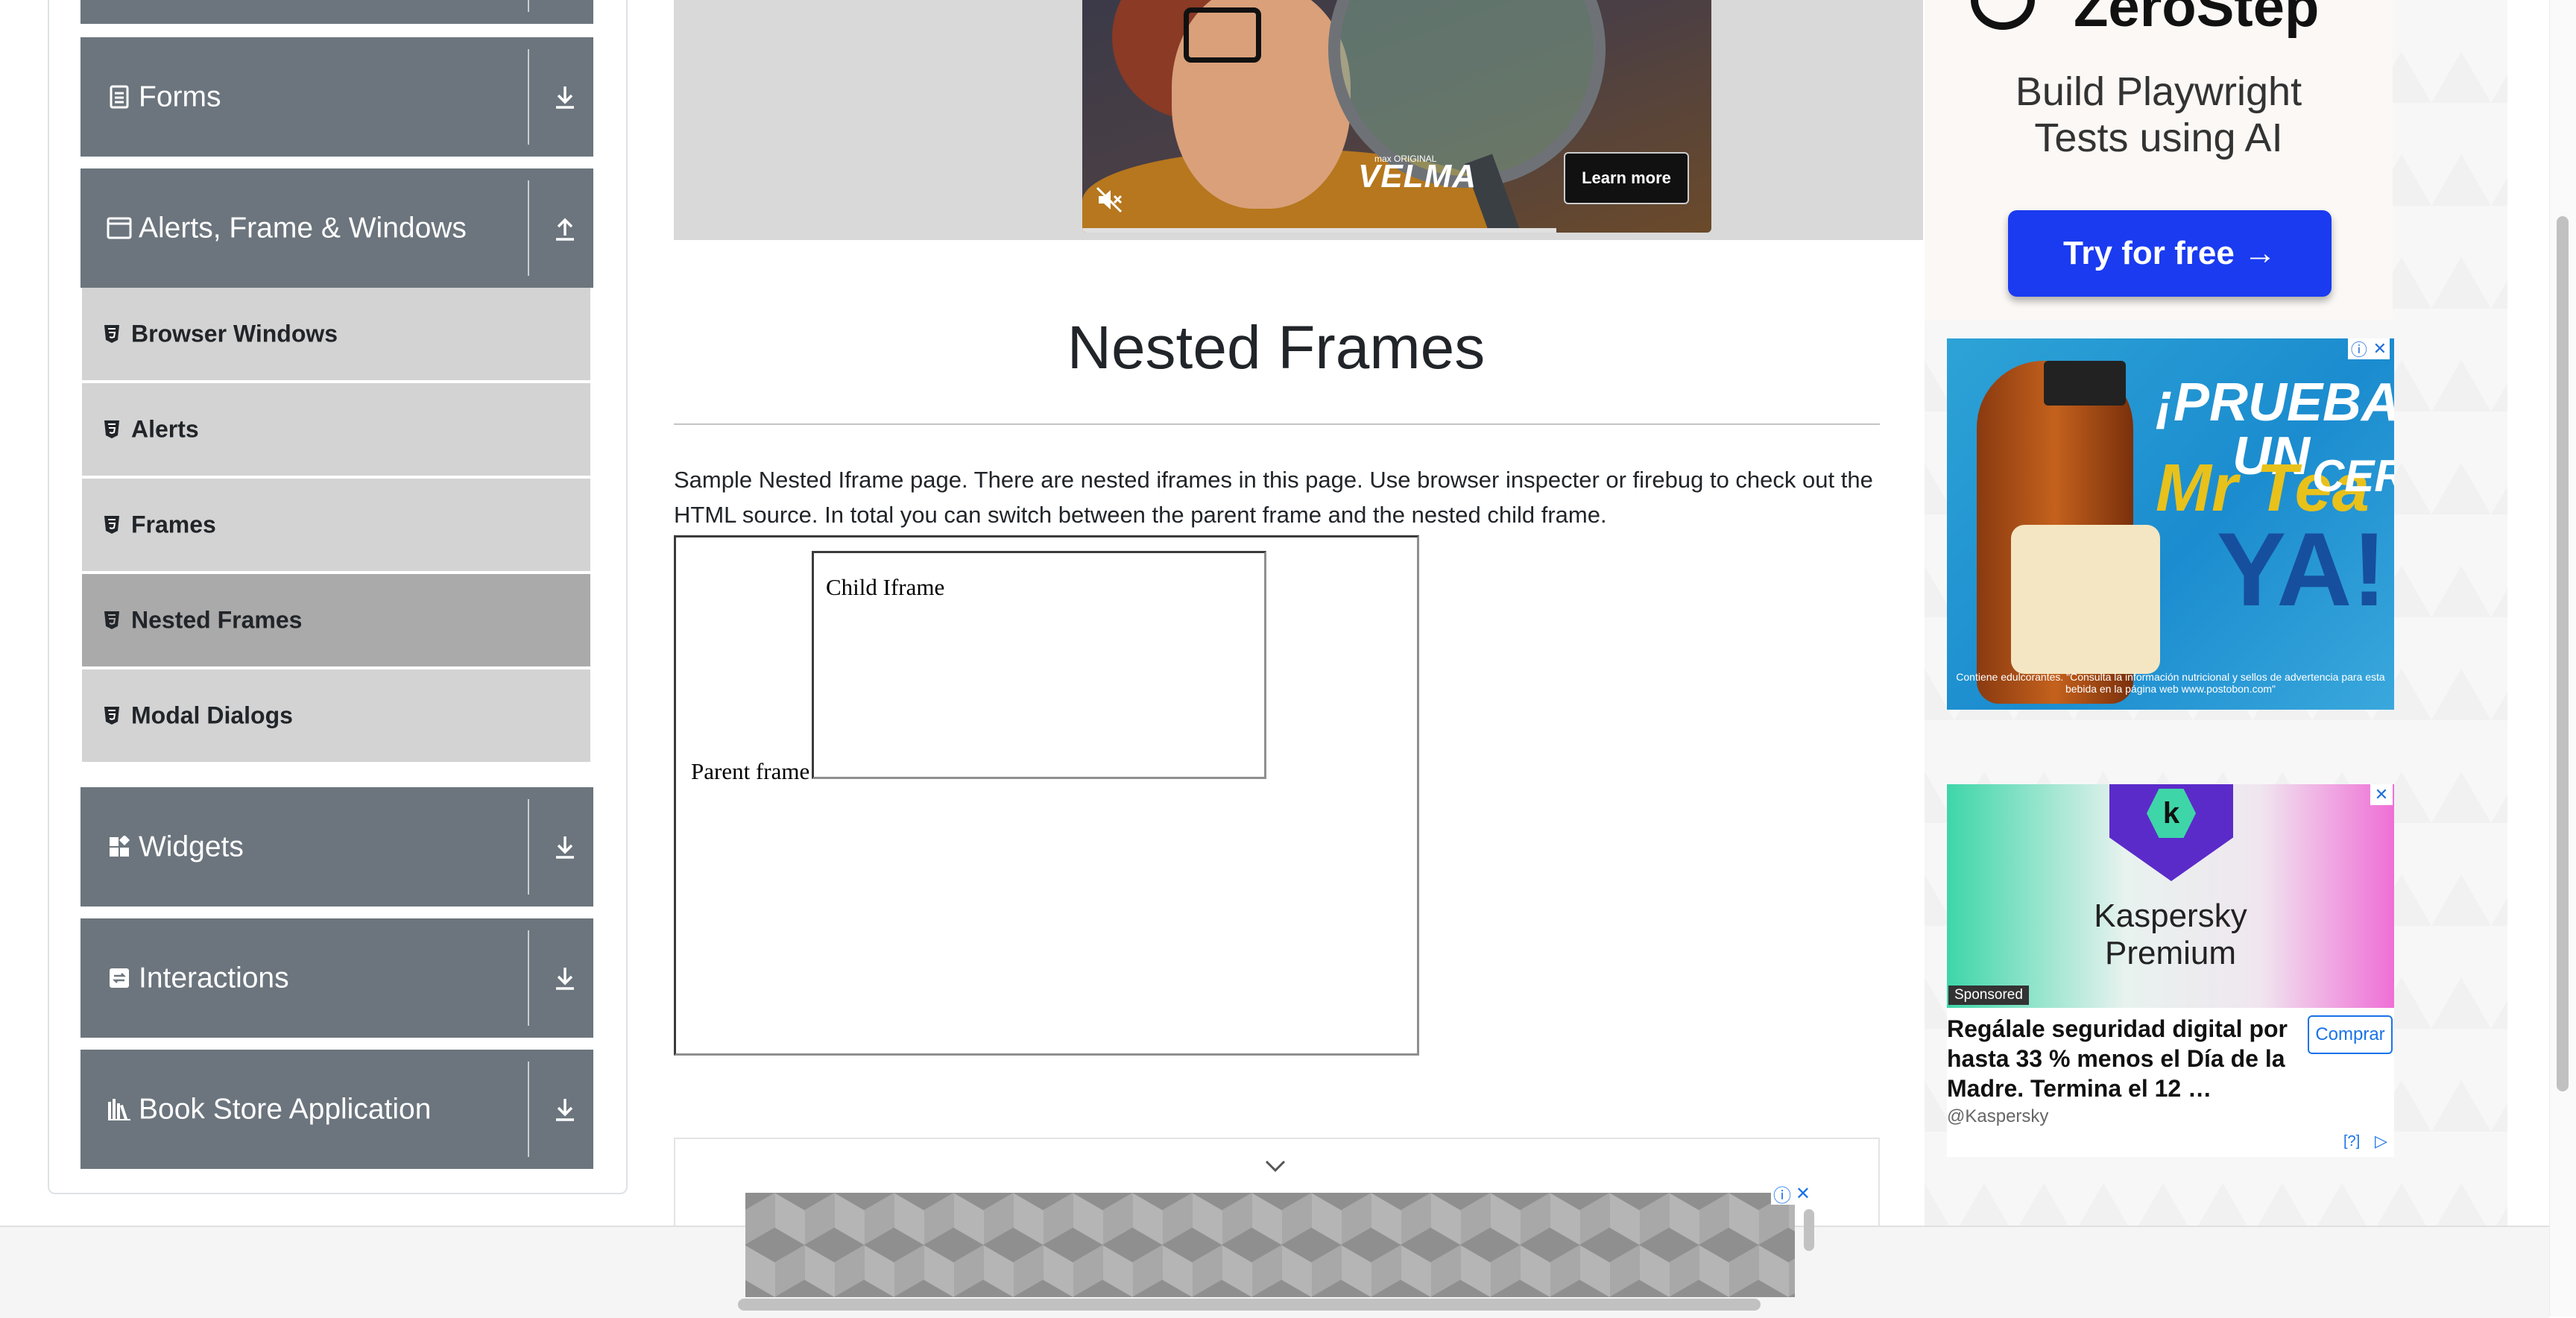  Describe the element at coordinates (1250, 1305) in the screenshot. I see `sticky-ad-horizontal-scrollbar` at that location.